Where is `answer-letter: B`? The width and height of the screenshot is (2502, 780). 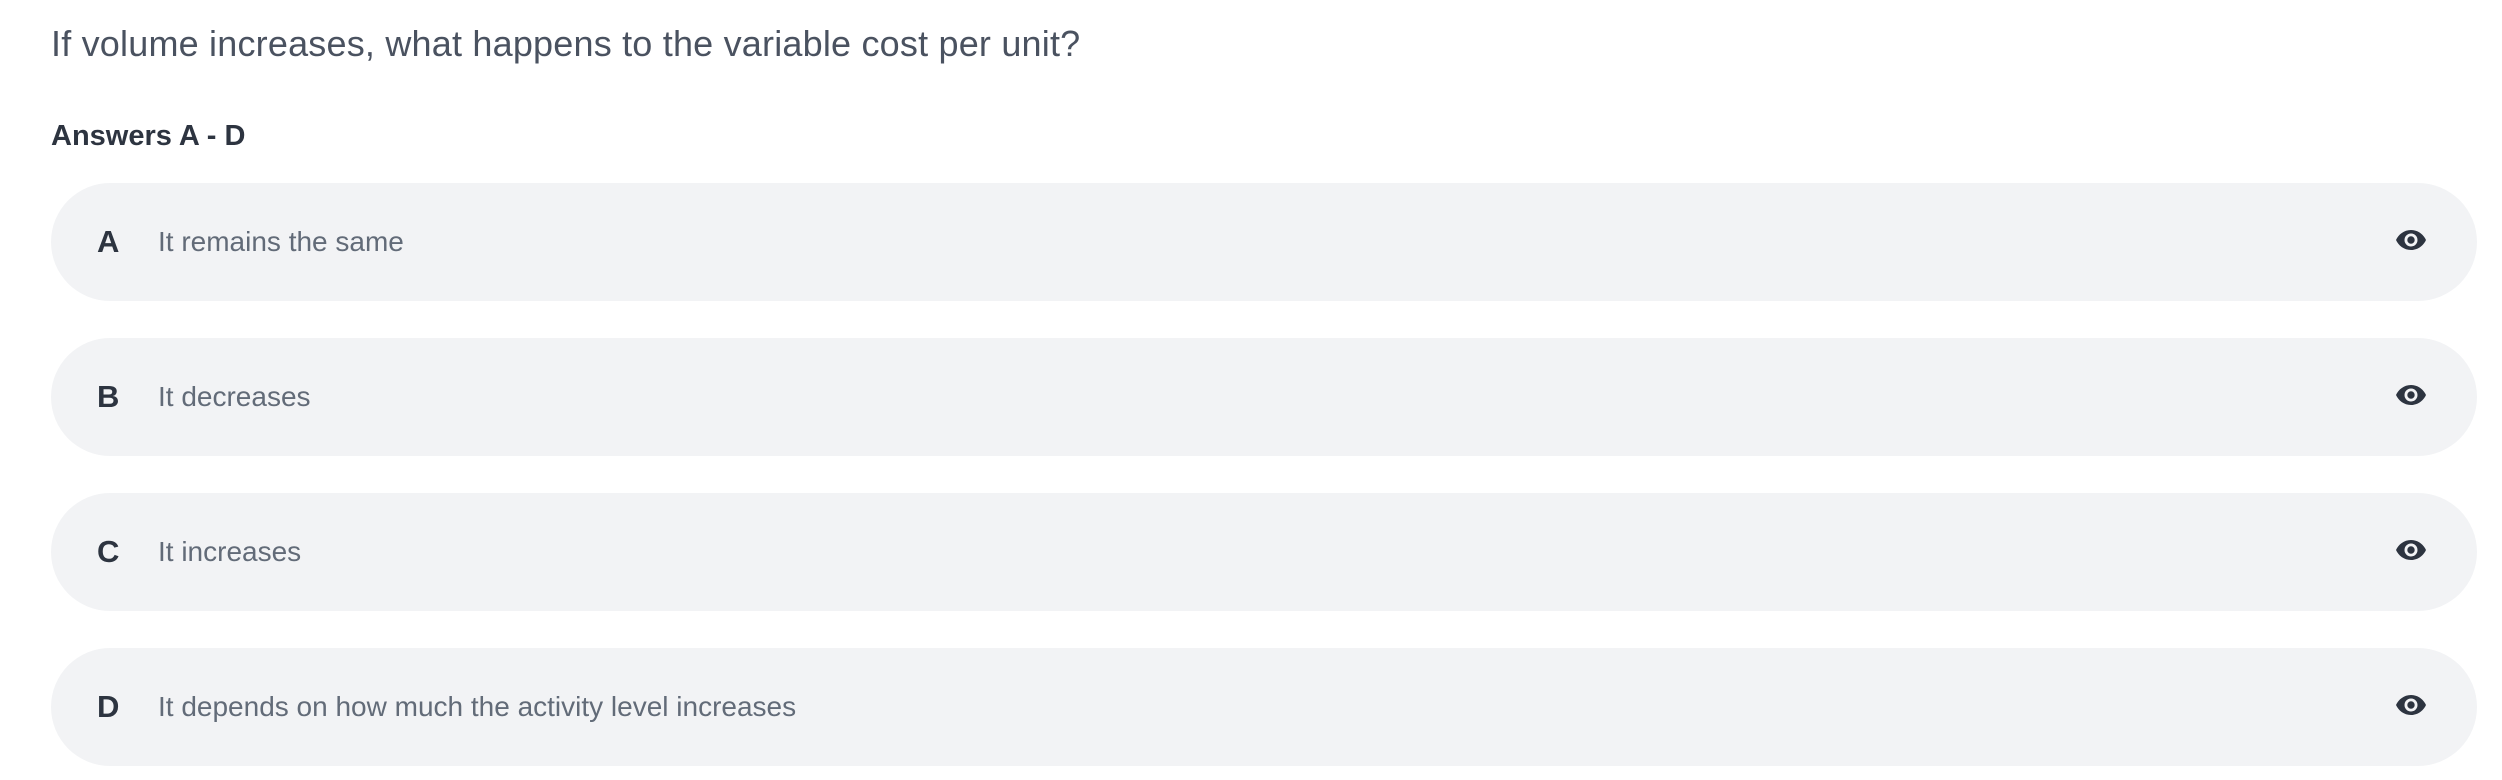 answer-letter: B is located at coordinates (108, 396).